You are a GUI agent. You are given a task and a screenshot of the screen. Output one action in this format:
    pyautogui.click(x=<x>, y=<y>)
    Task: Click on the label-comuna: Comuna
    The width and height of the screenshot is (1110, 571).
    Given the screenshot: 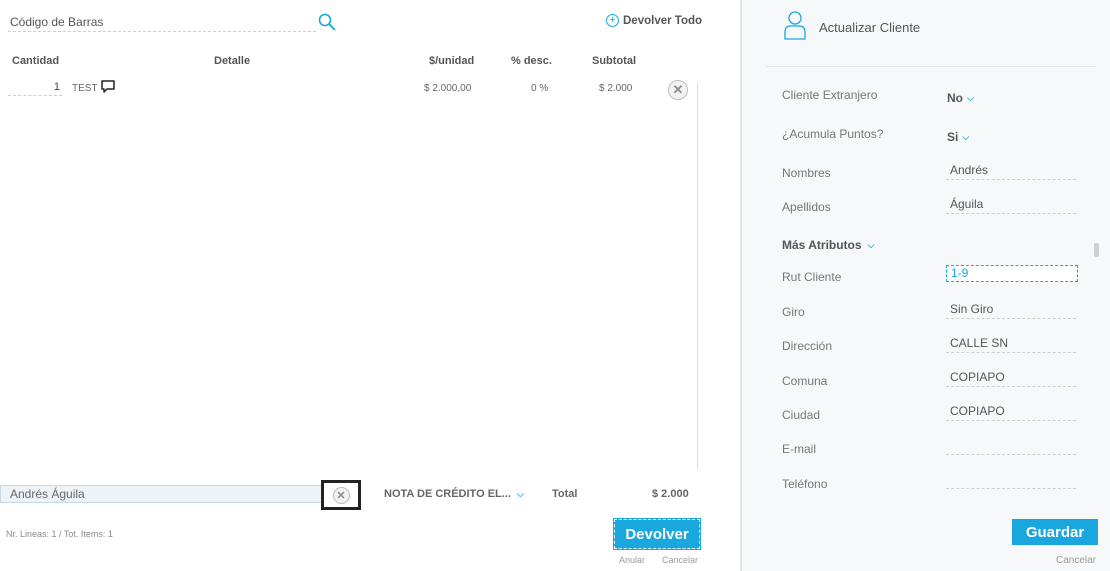 What is the action you would take?
    pyautogui.click(x=805, y=381)
    